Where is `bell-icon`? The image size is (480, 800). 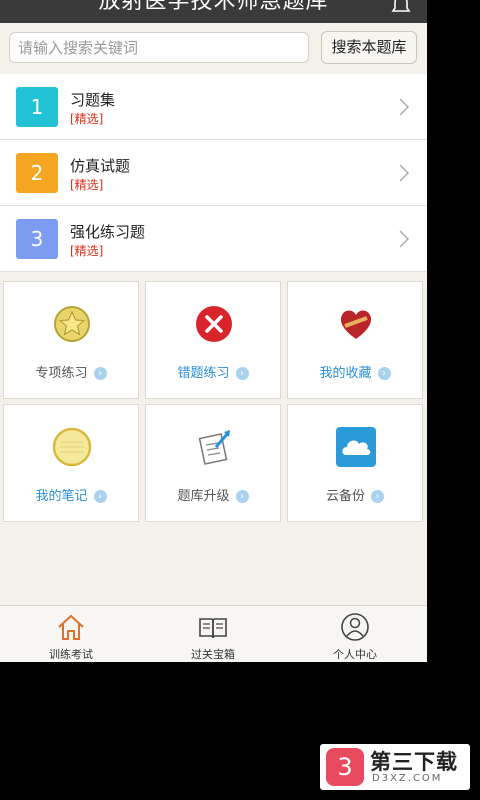
bell-icon is located at coordinates (401, 9).